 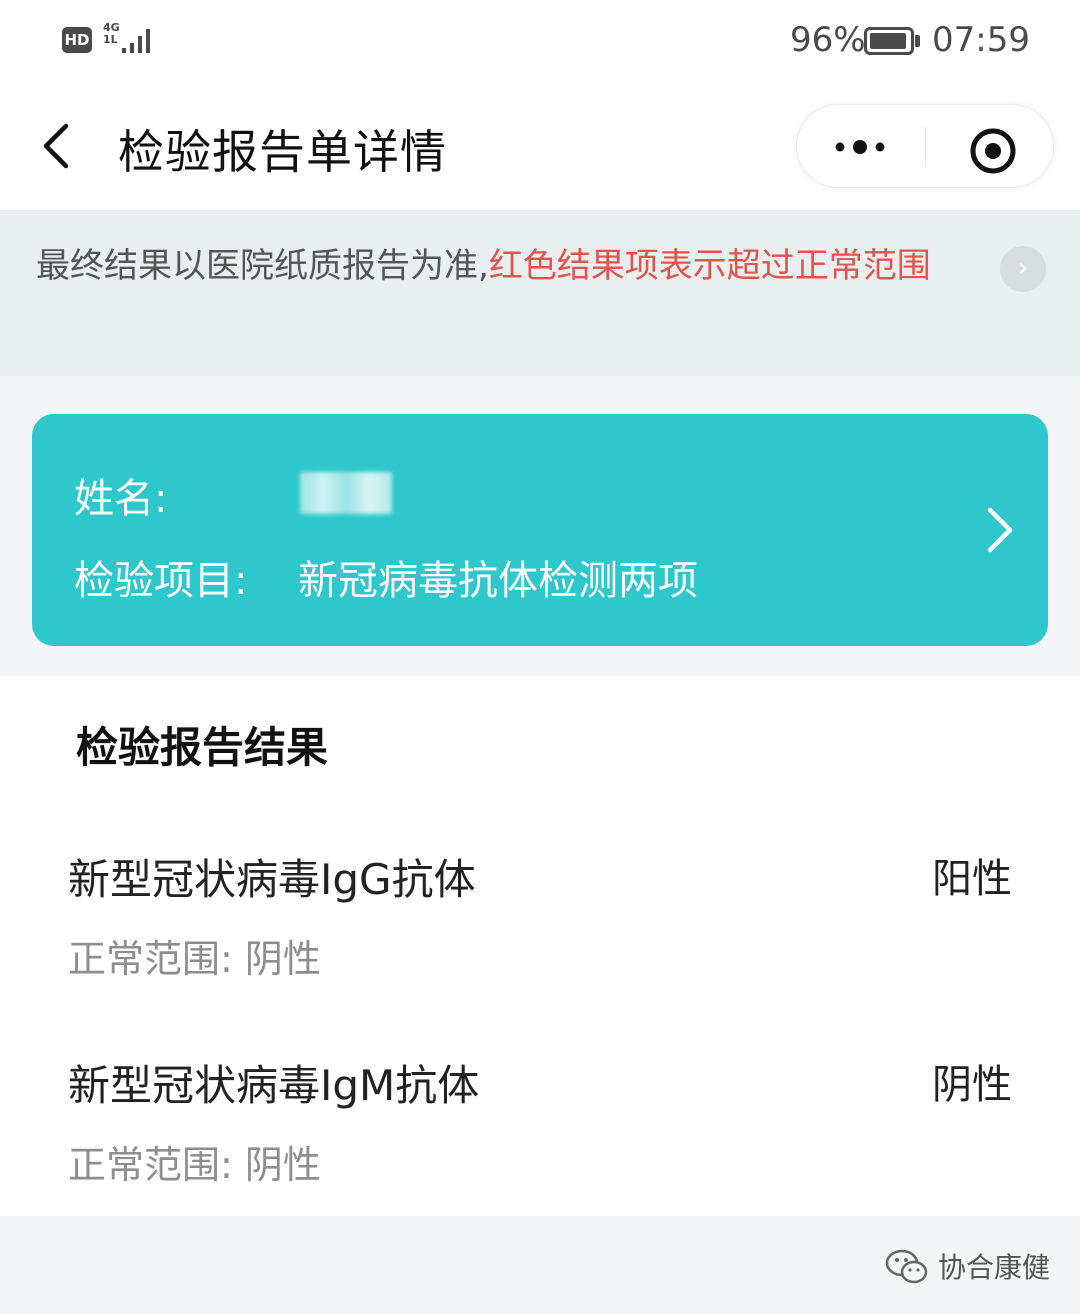 I want to click on notice-normal-text: 最终结果以医院纸质报告为准,, so click(x=262, y=266).